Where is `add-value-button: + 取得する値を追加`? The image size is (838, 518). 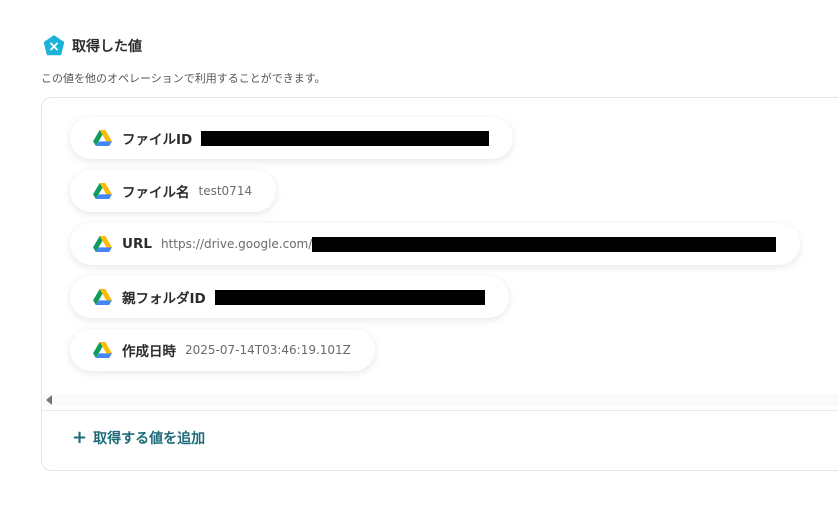
add-value-button: + 取得する値を追加 is located at coordinates (138, 438).